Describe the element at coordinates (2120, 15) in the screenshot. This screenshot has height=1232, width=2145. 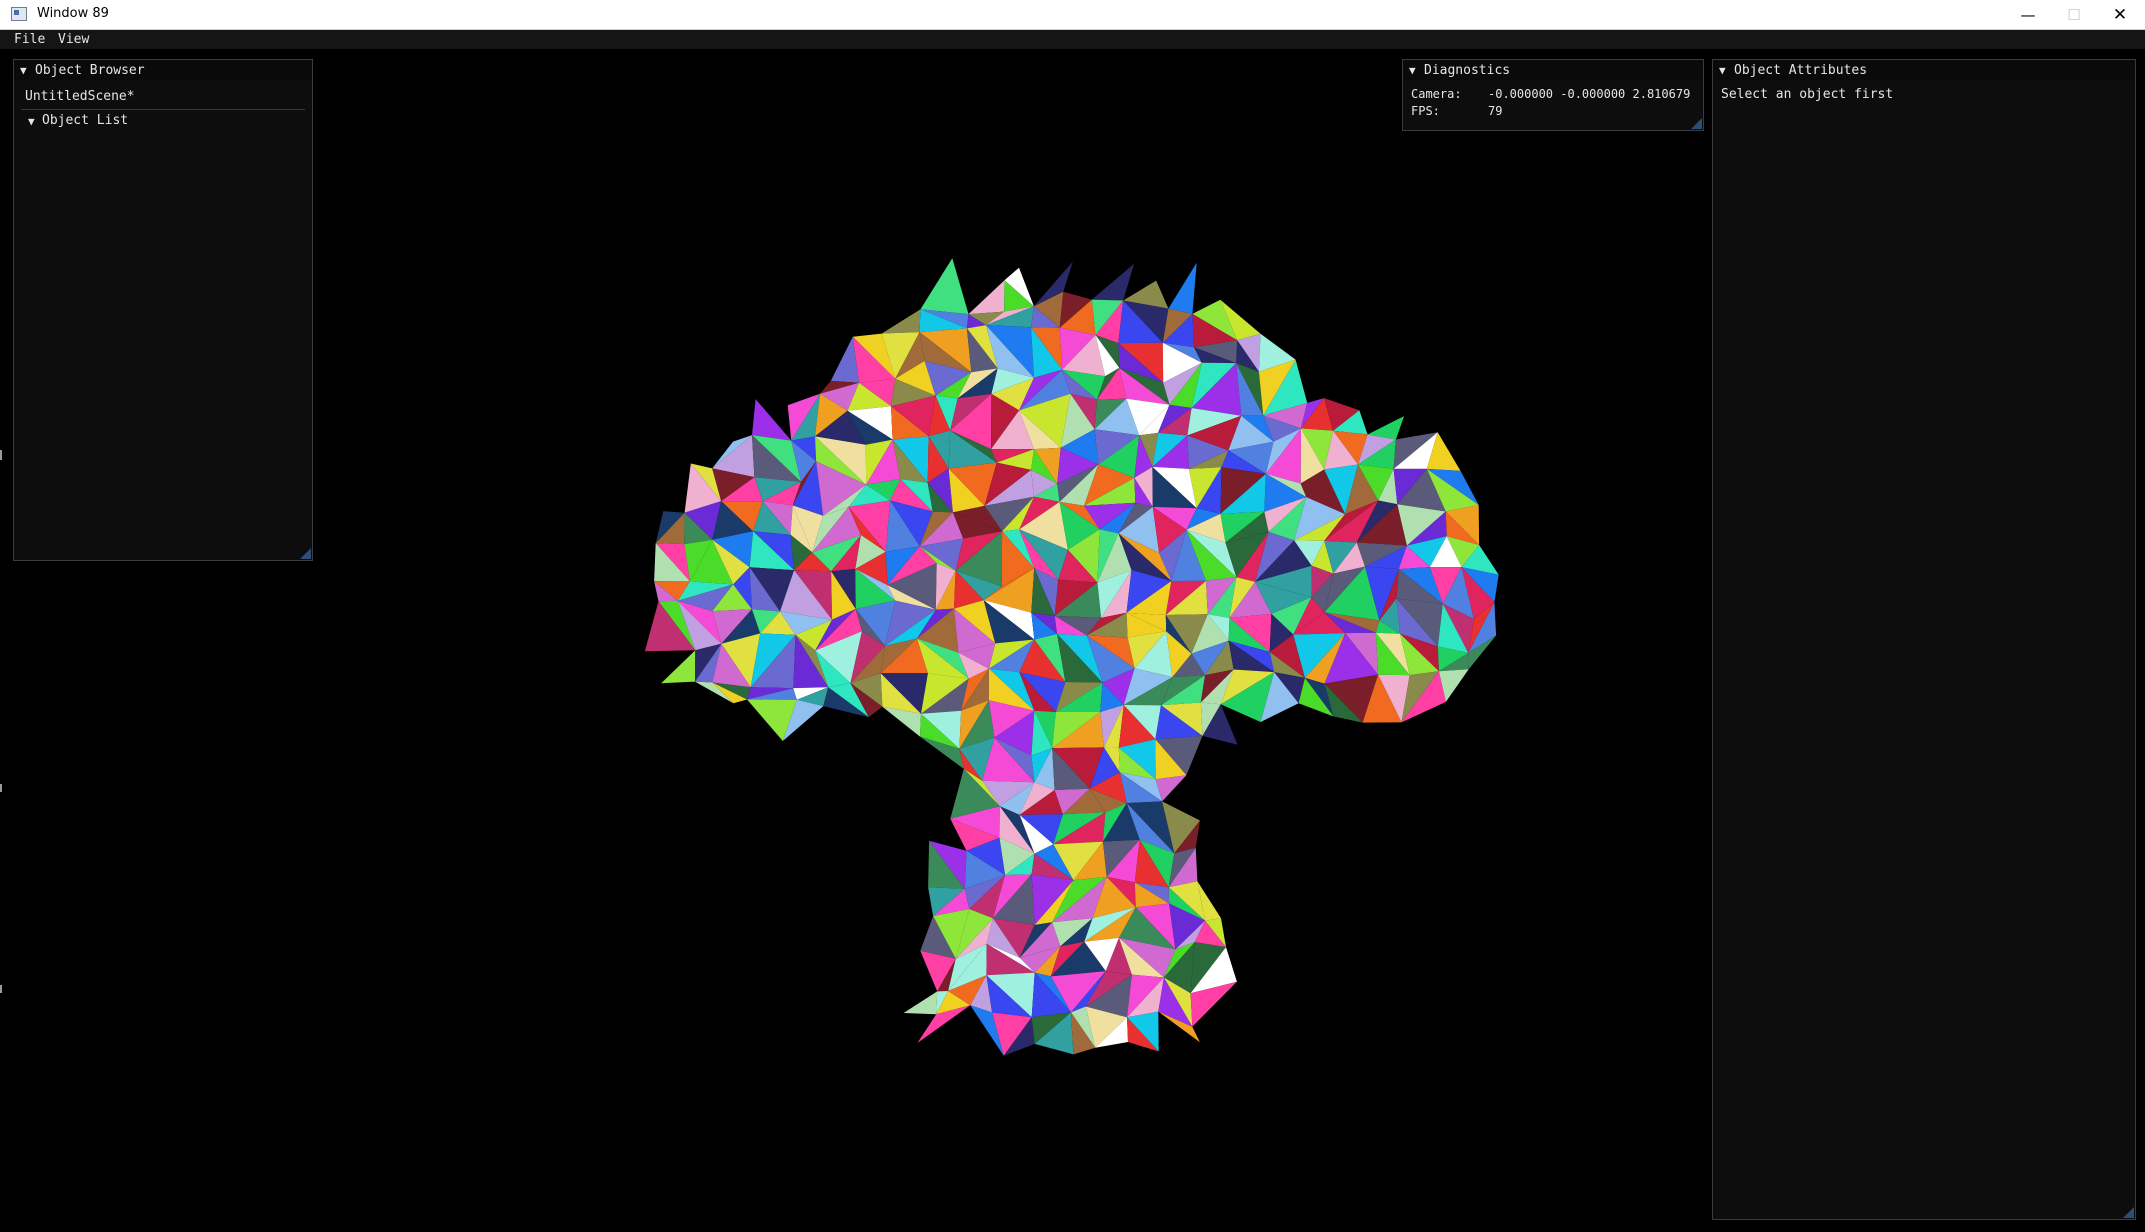
I see `close-button: ✕` at that location.